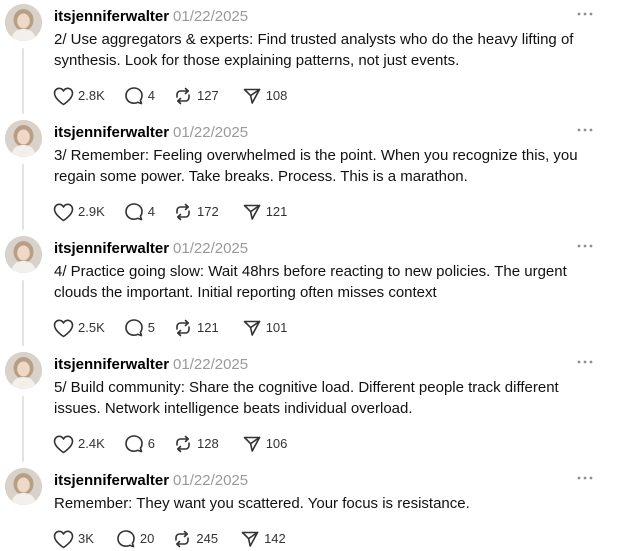 Image resolution: width=620 pixels, height=551 pixels. What do you see at coordinates (86, 538) in the screenshot?
I see `like-count: 3K` at bounding box center [86, 538].